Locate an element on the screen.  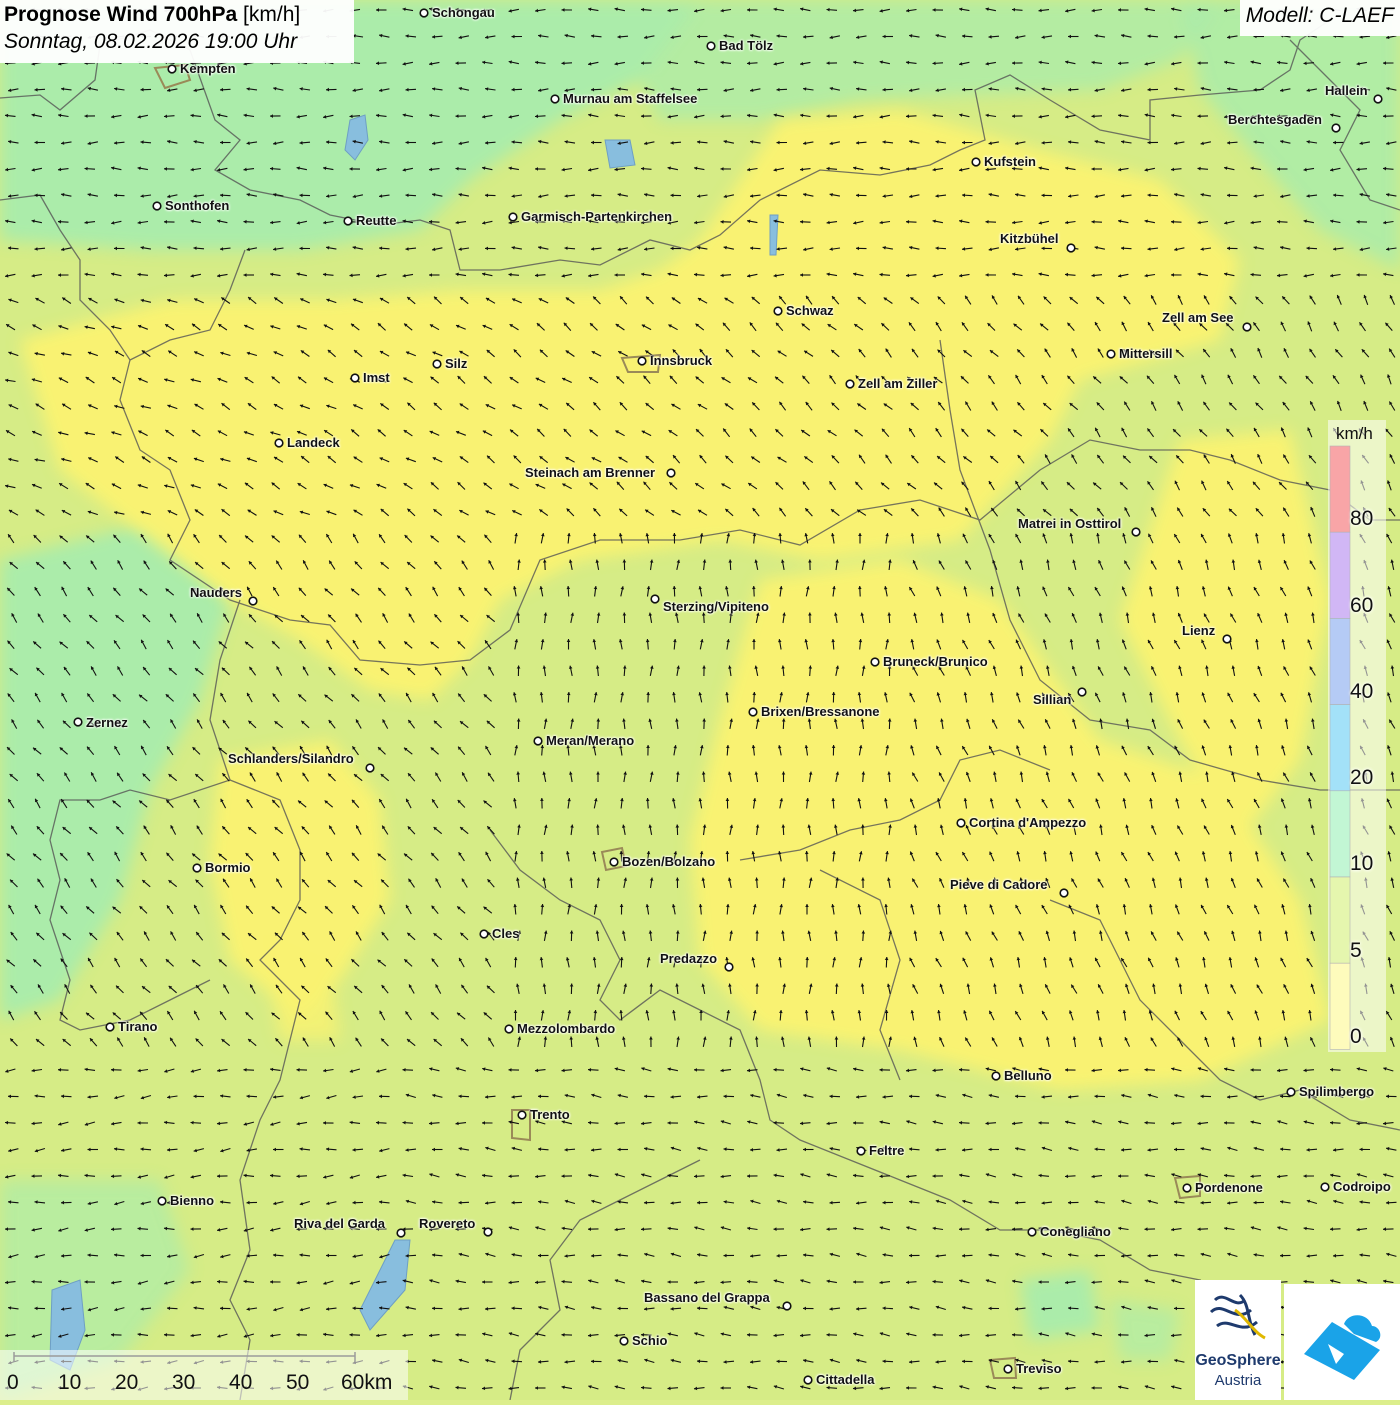
city-label: Schongau is located at coordinates (463, 13).